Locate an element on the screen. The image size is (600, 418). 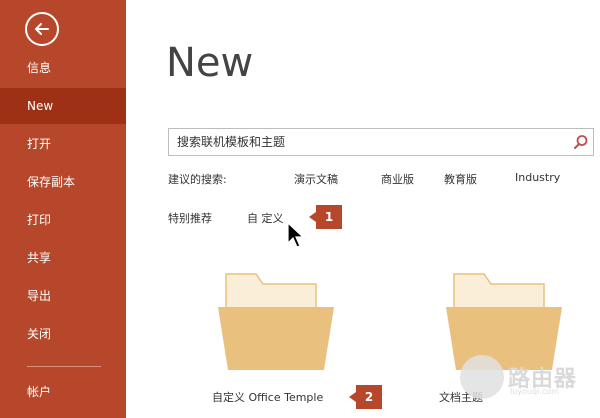
suggested-search-link: 商业版 is located at coordinates (397, 179).